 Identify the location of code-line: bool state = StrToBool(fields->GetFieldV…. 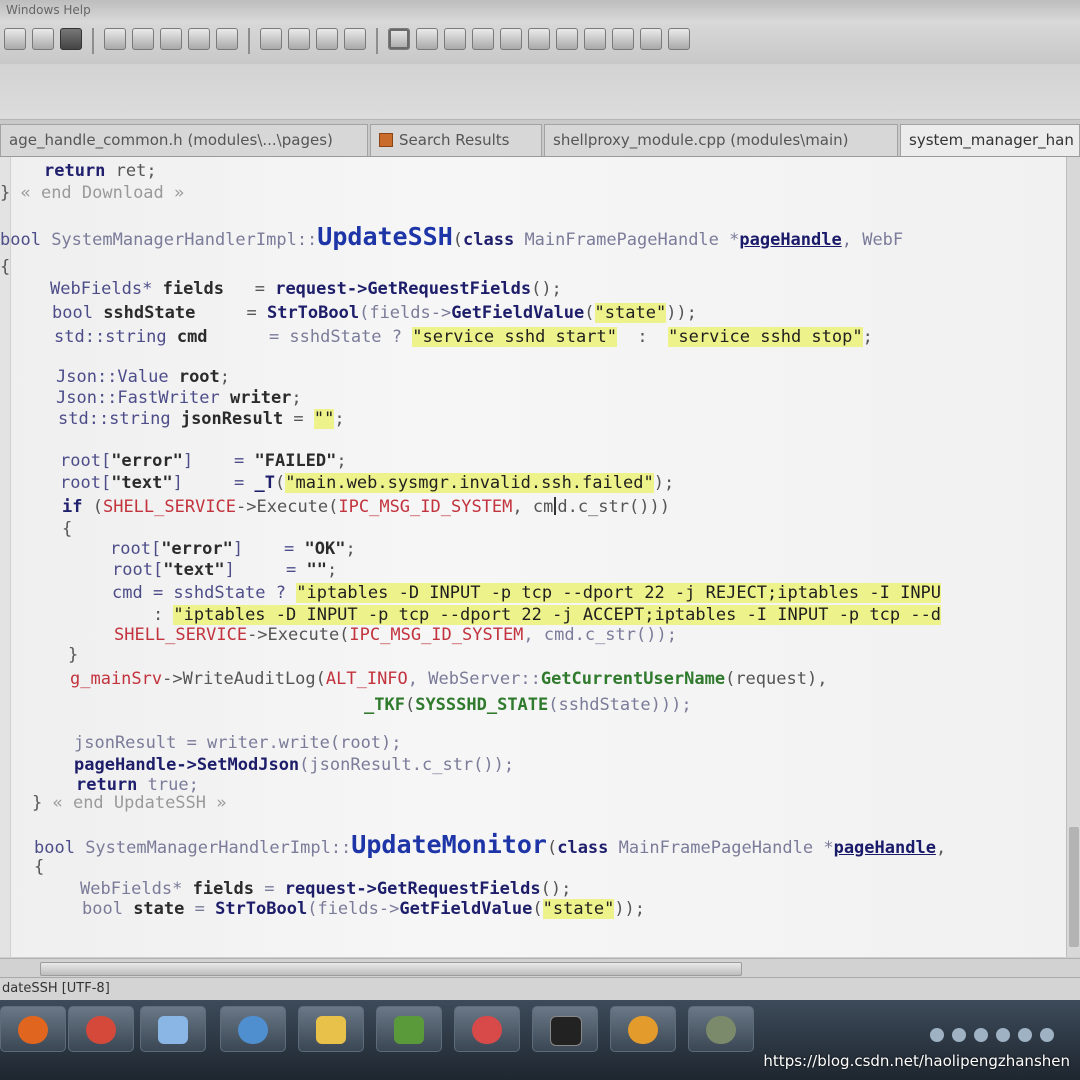
(364, 909).